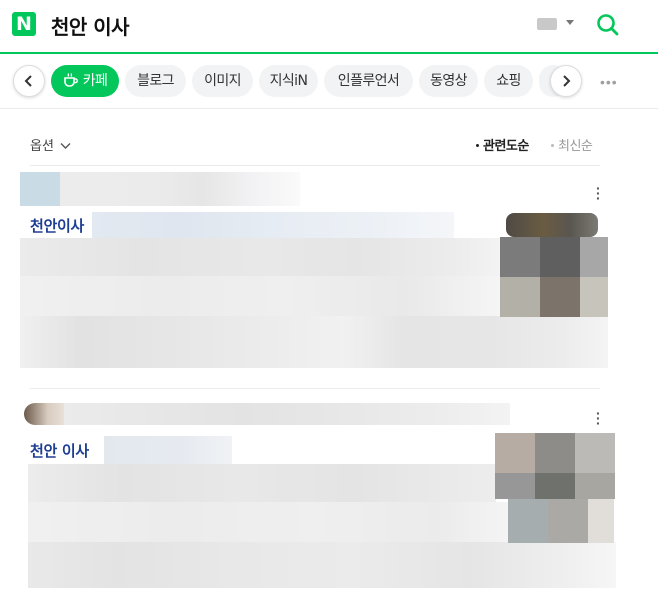 The height and width of the screenshot is (608, 658). I want to click on sort-recent: 최신순, so click(572, 144).